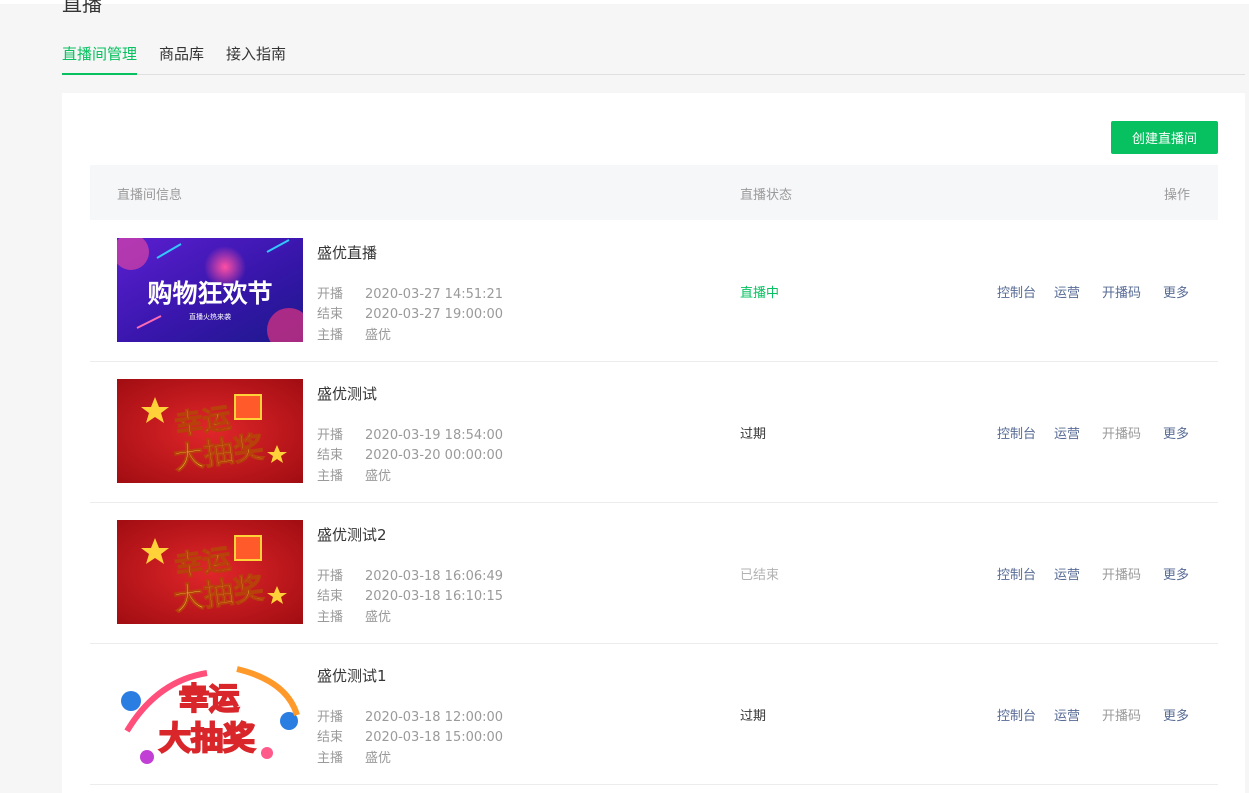 The image size is (1249, 793). What do you see at coordinates (150, 195) in the screenshot?
I see `header-room-info: 直播间信息` at bounding box center [150, 195].